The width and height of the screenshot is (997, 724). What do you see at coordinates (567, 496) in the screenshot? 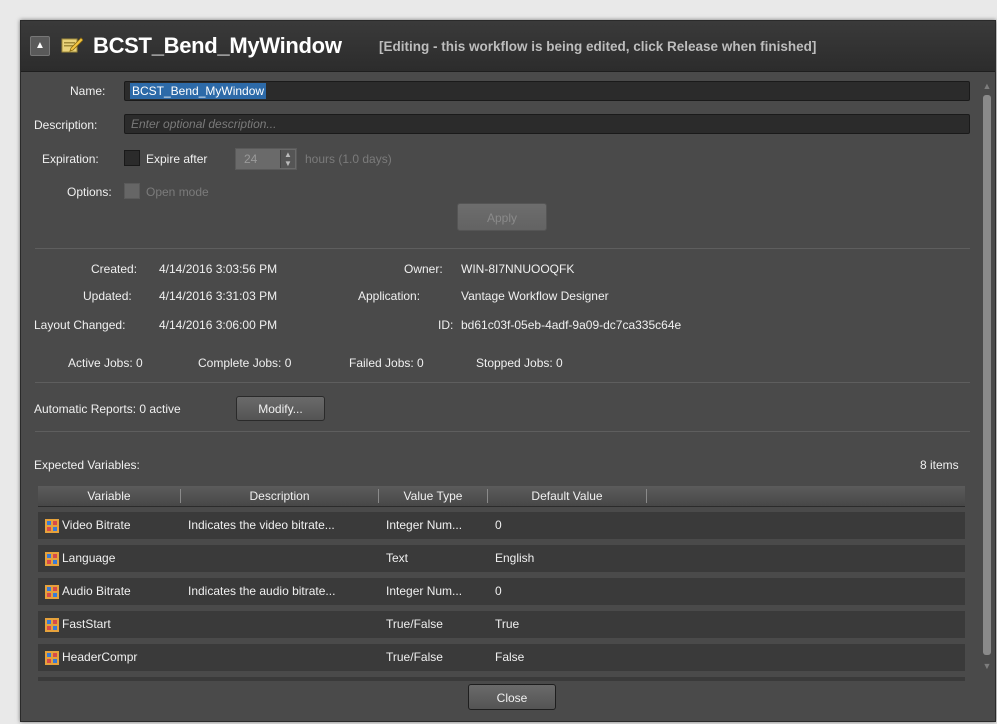
I see `column-default-value: Default Value` at bounding box center [567, 496].